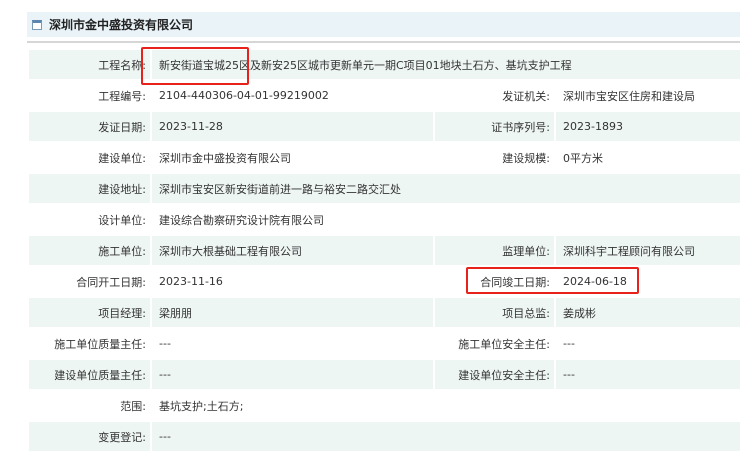 The image size is (740, 456). I want to click on table-row: 建设地址: 深圳市宝安区新安街道前进一路与裕安二路交汇处, so click(384, 188).